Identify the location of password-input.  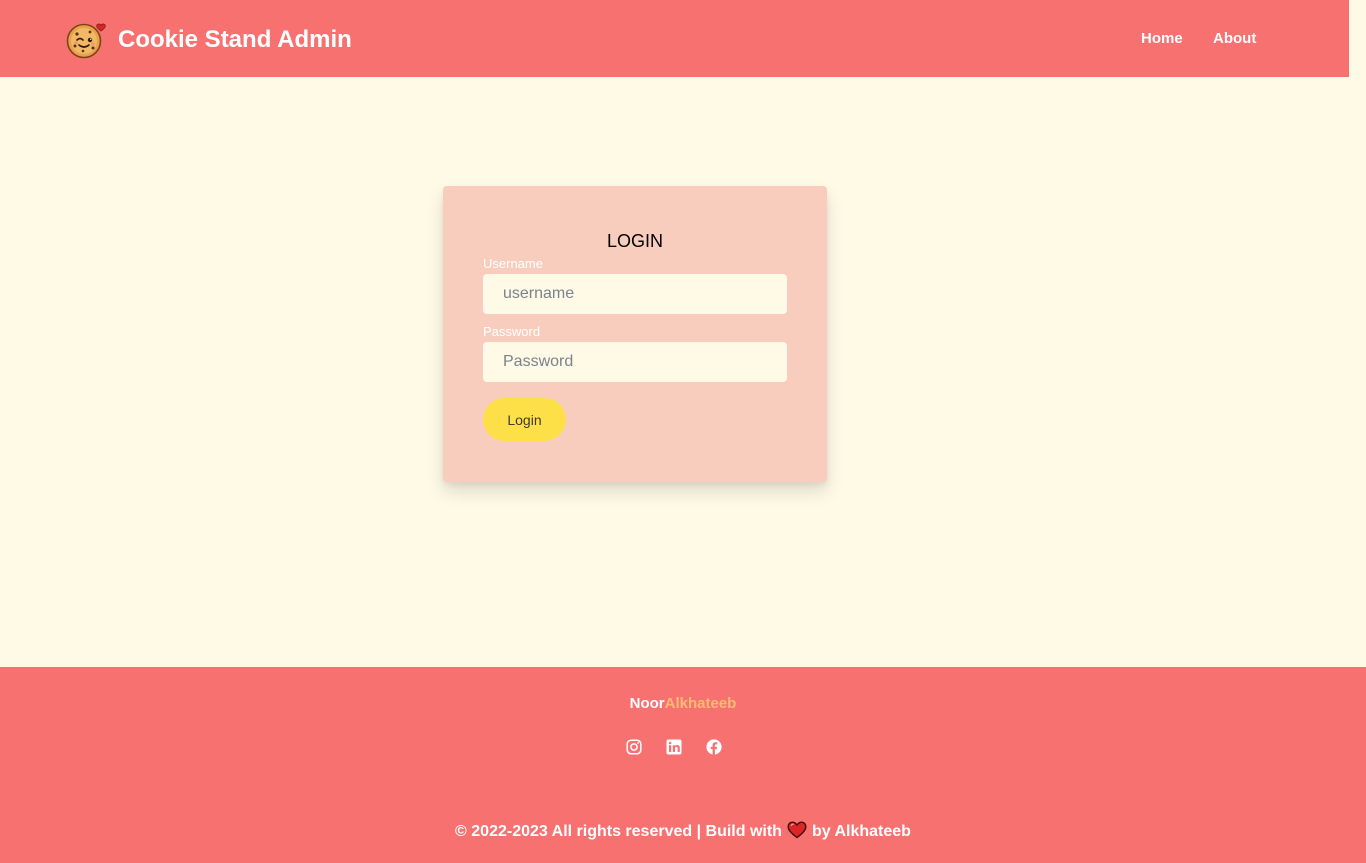
(635, 362).